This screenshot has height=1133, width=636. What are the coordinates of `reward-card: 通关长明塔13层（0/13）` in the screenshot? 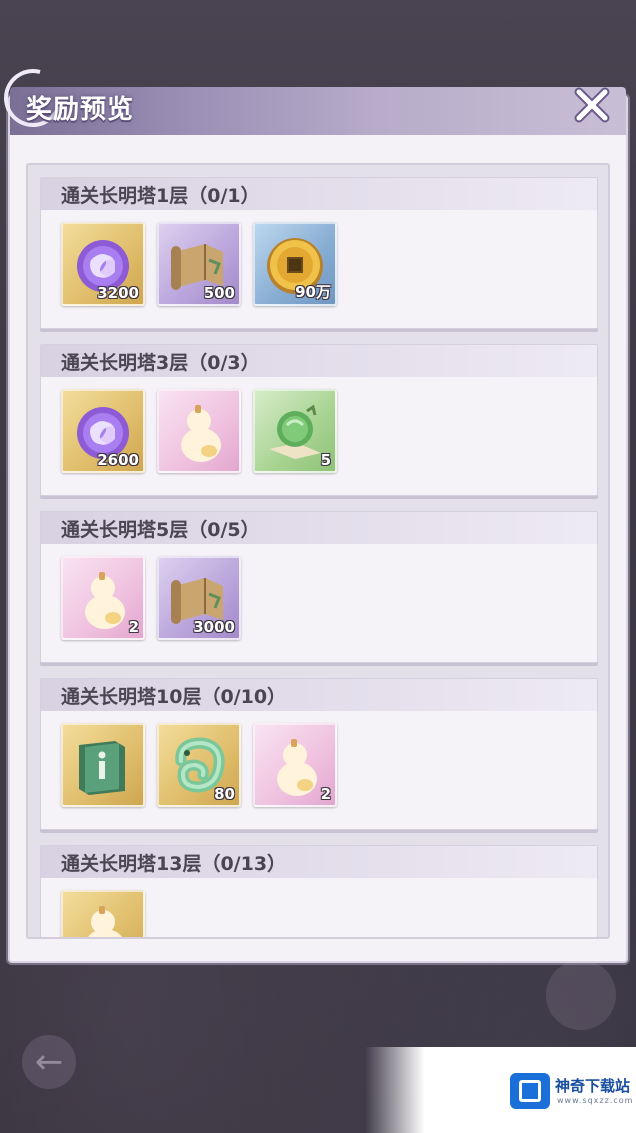 It's located at (319, 891).